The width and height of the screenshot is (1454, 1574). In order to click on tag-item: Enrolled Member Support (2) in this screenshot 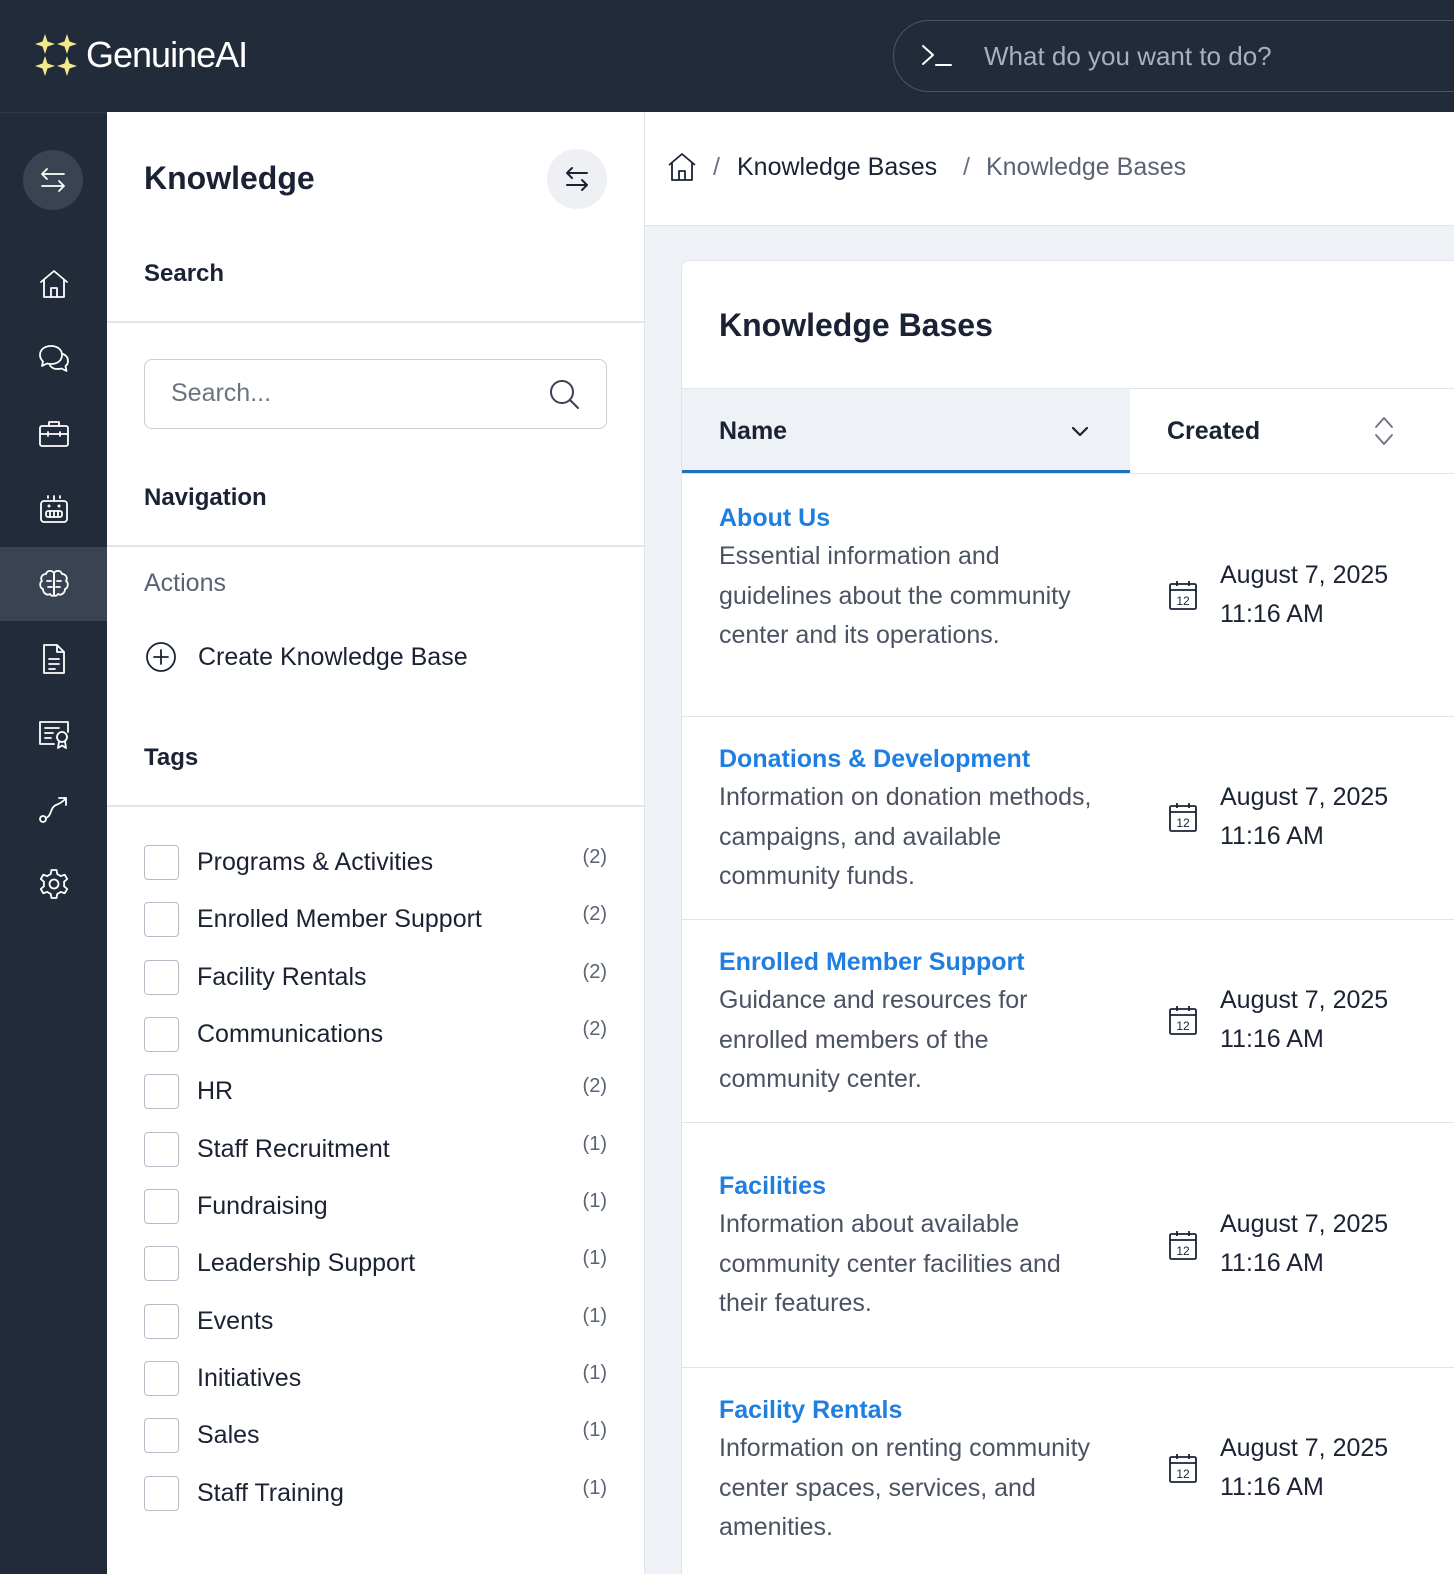, I will do `click(375, 921)`.